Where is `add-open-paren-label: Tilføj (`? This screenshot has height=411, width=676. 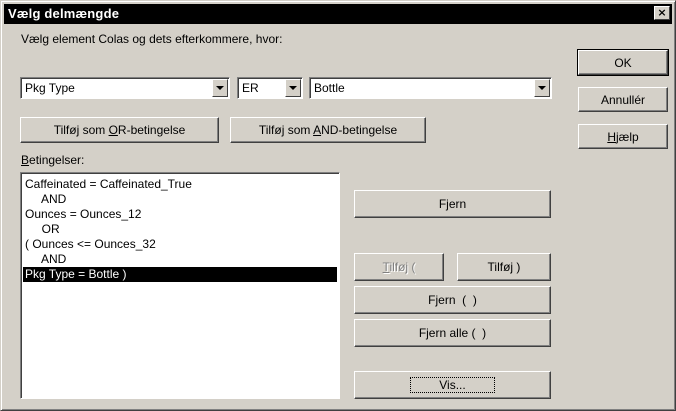
add-open-paren-label: Tilføj ( is located at coordinates (399, 267).